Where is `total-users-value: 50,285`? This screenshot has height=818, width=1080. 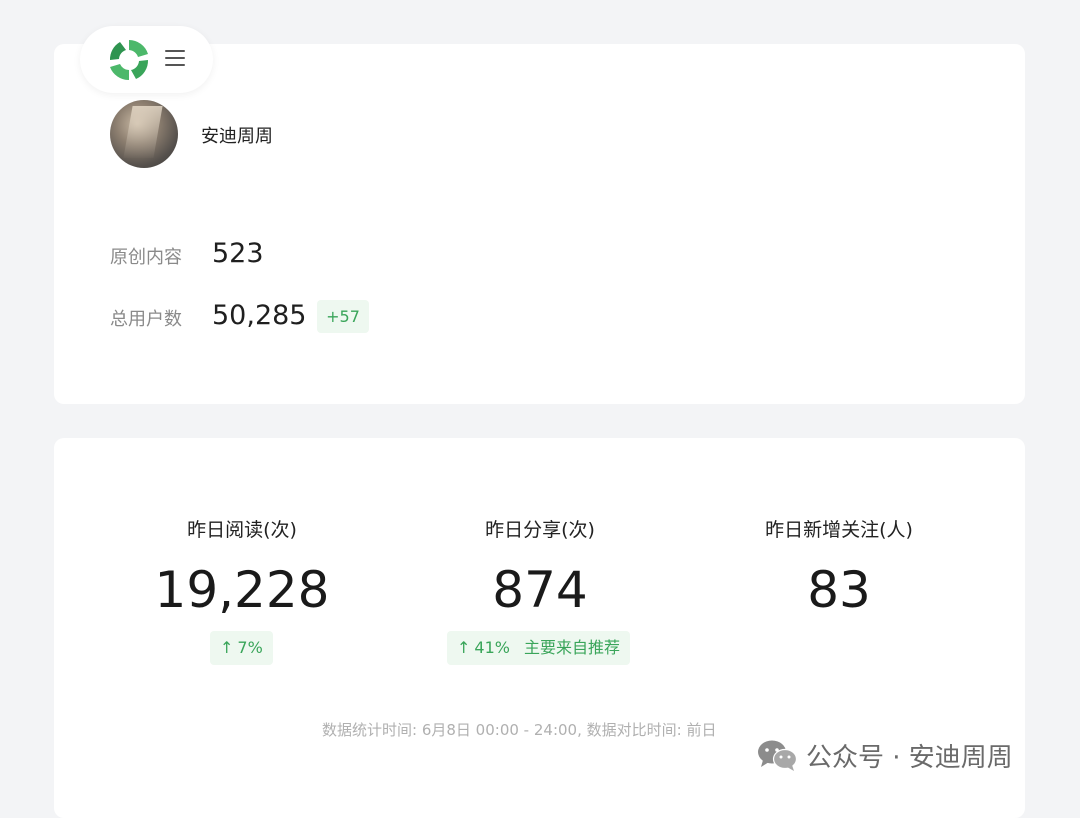
total-users-value: 50,285 is located at coordinates (259, 315).